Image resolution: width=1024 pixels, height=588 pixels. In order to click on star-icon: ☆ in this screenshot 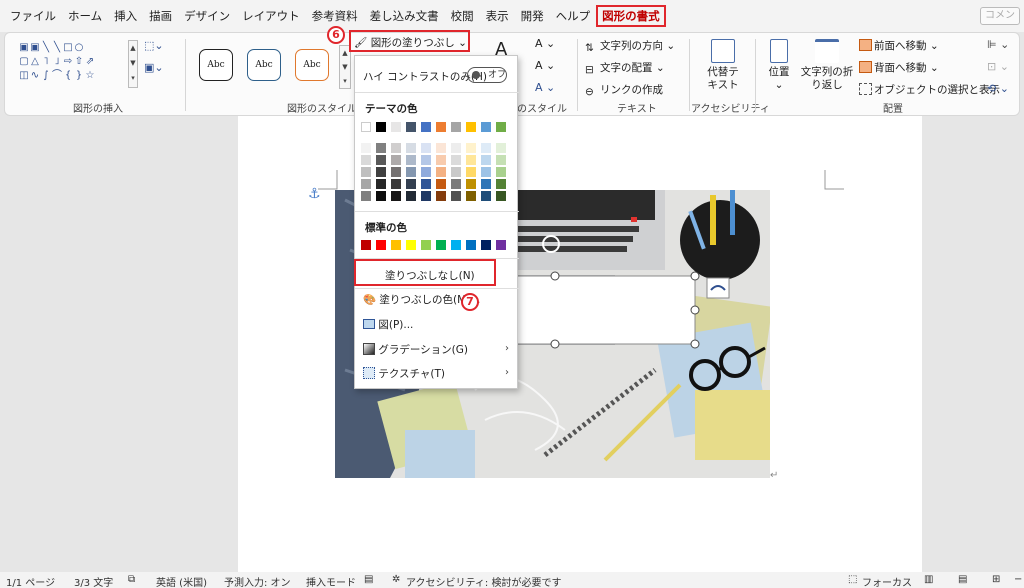, I will do `click(90, 76)`.